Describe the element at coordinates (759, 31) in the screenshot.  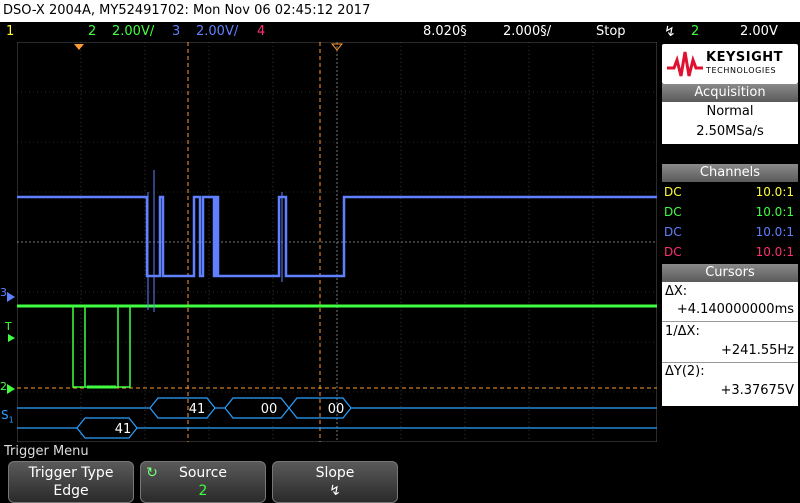
I see `trigger-level: 2.00V` at that location.